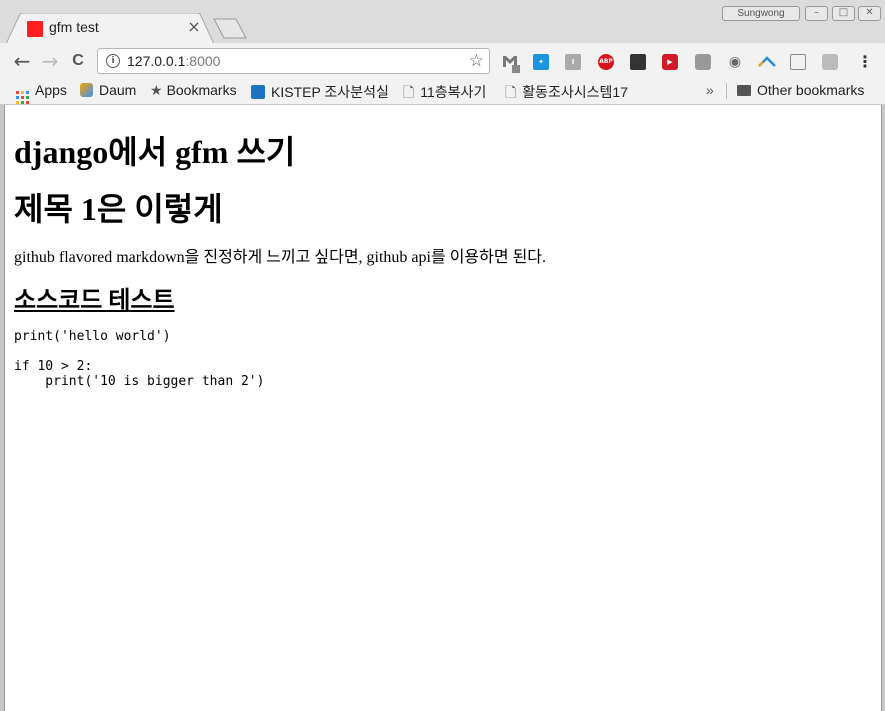 The image size is (885, 711). What do you see at coordinates (573, 62) in the screenshot?
I see `grey-ext-icon: I` at bounding box center [573, 62].